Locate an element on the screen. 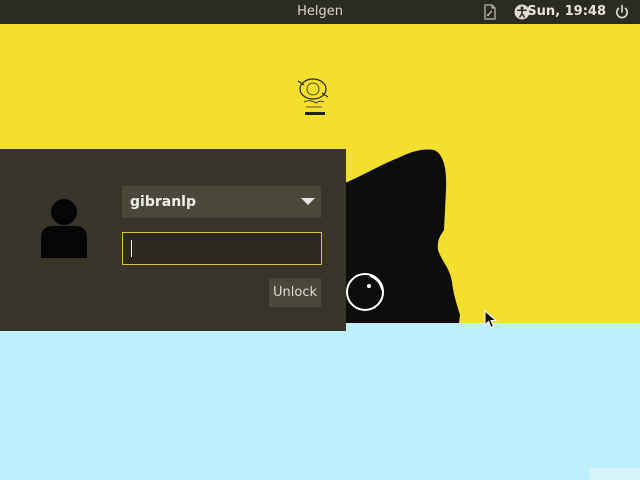  top-bar: Helgen Sun, 19:48 is located at coordinates (320, 12).